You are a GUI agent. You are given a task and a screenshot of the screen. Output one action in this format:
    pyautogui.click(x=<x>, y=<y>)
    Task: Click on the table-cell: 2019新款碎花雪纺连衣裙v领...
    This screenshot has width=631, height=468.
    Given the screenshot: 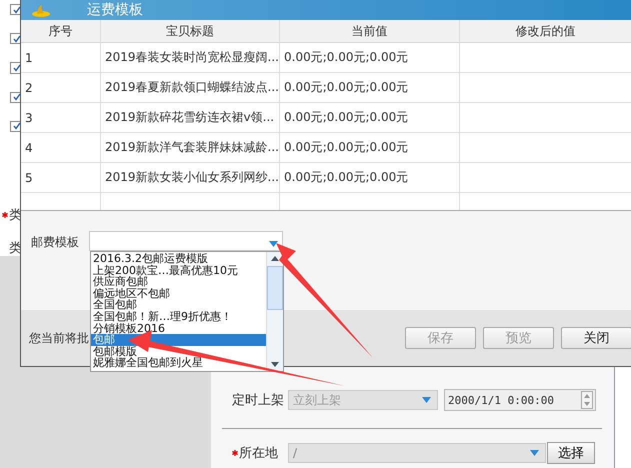 What is the action you would take?
    pyautogui.click(x=190, y=118)
    